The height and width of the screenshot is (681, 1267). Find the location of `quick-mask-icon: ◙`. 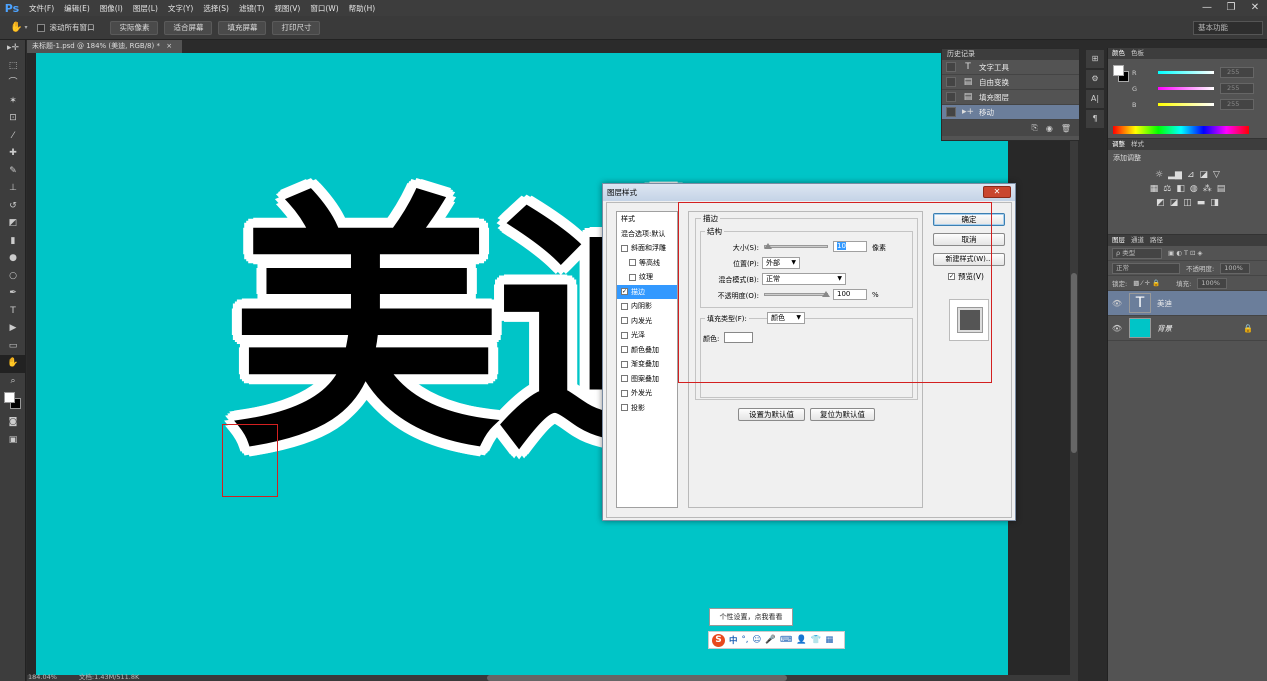

quick-mask-icon: ◙ is located at coordinates (13, 423).